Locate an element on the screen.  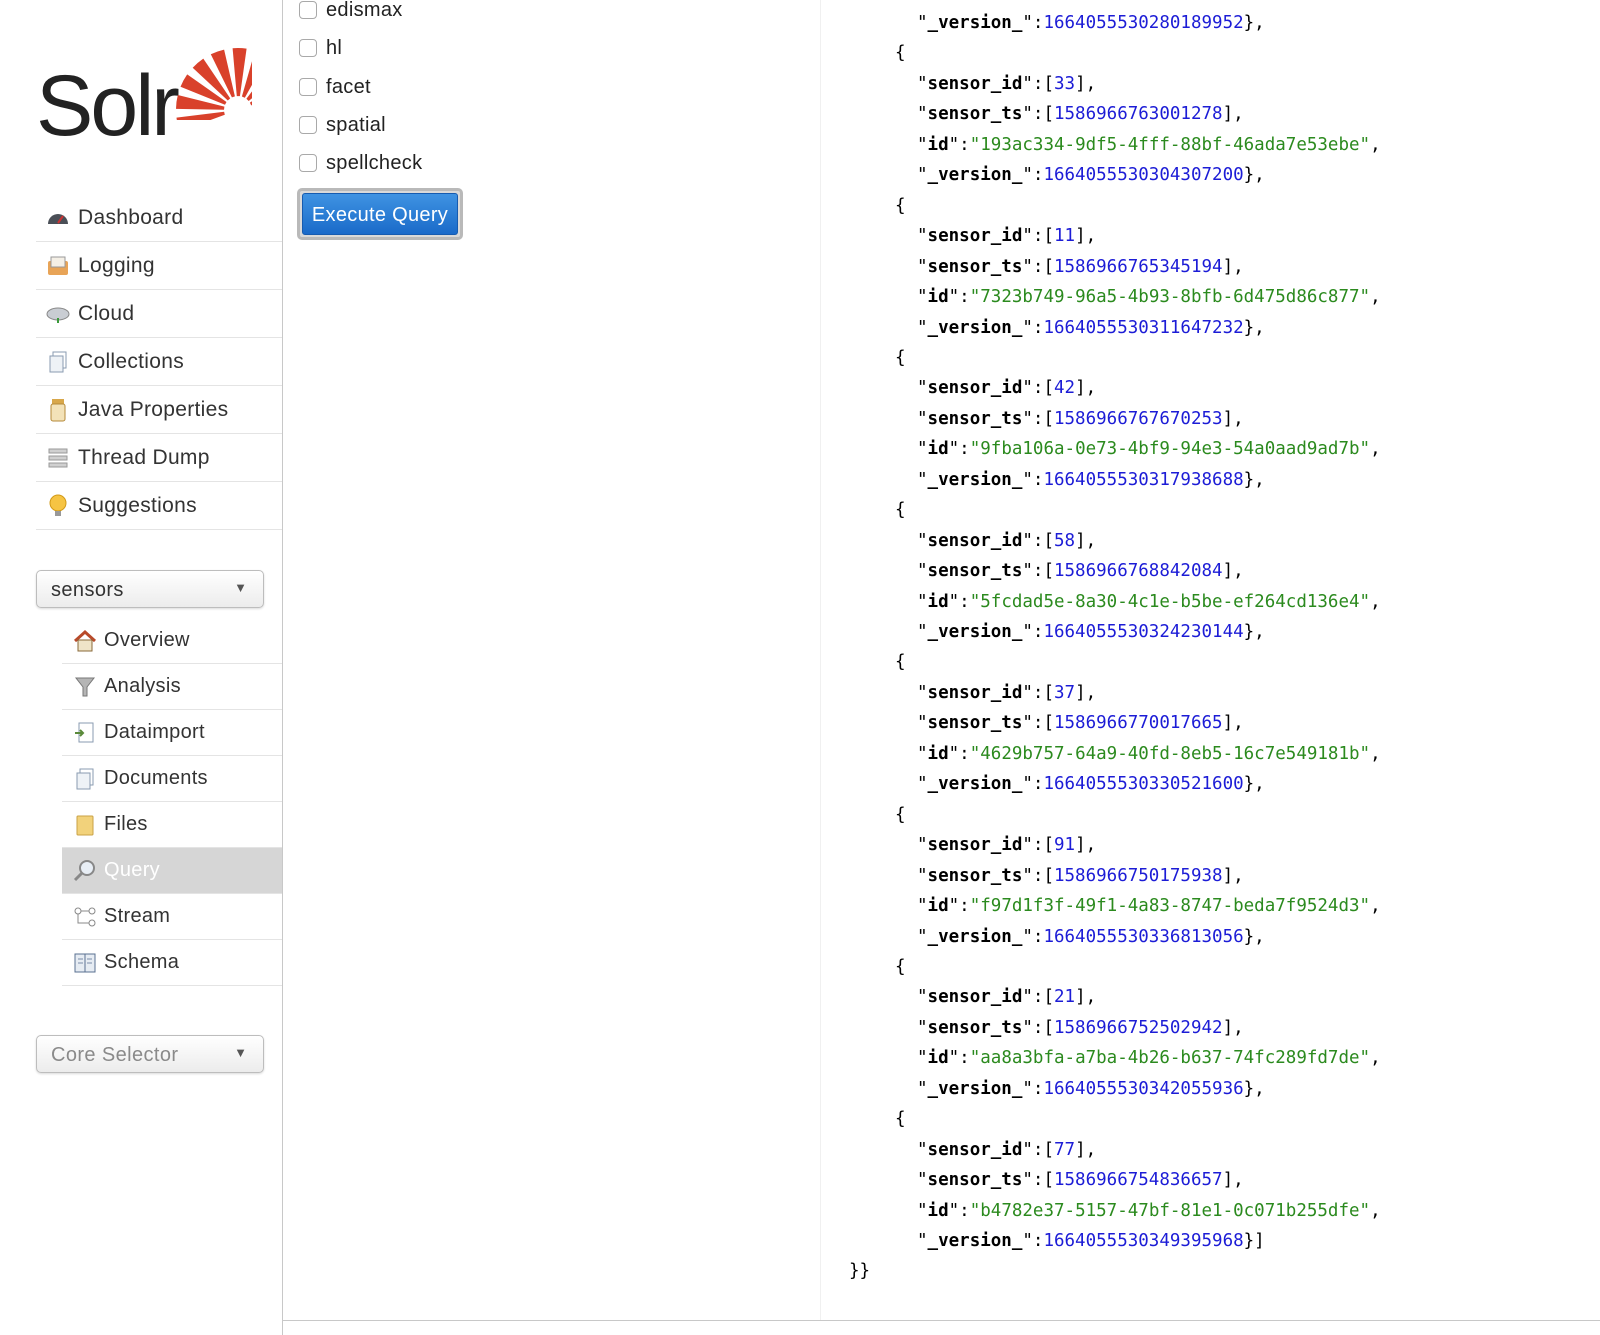
spatial-checkbox is located at coordinates (308, 125).